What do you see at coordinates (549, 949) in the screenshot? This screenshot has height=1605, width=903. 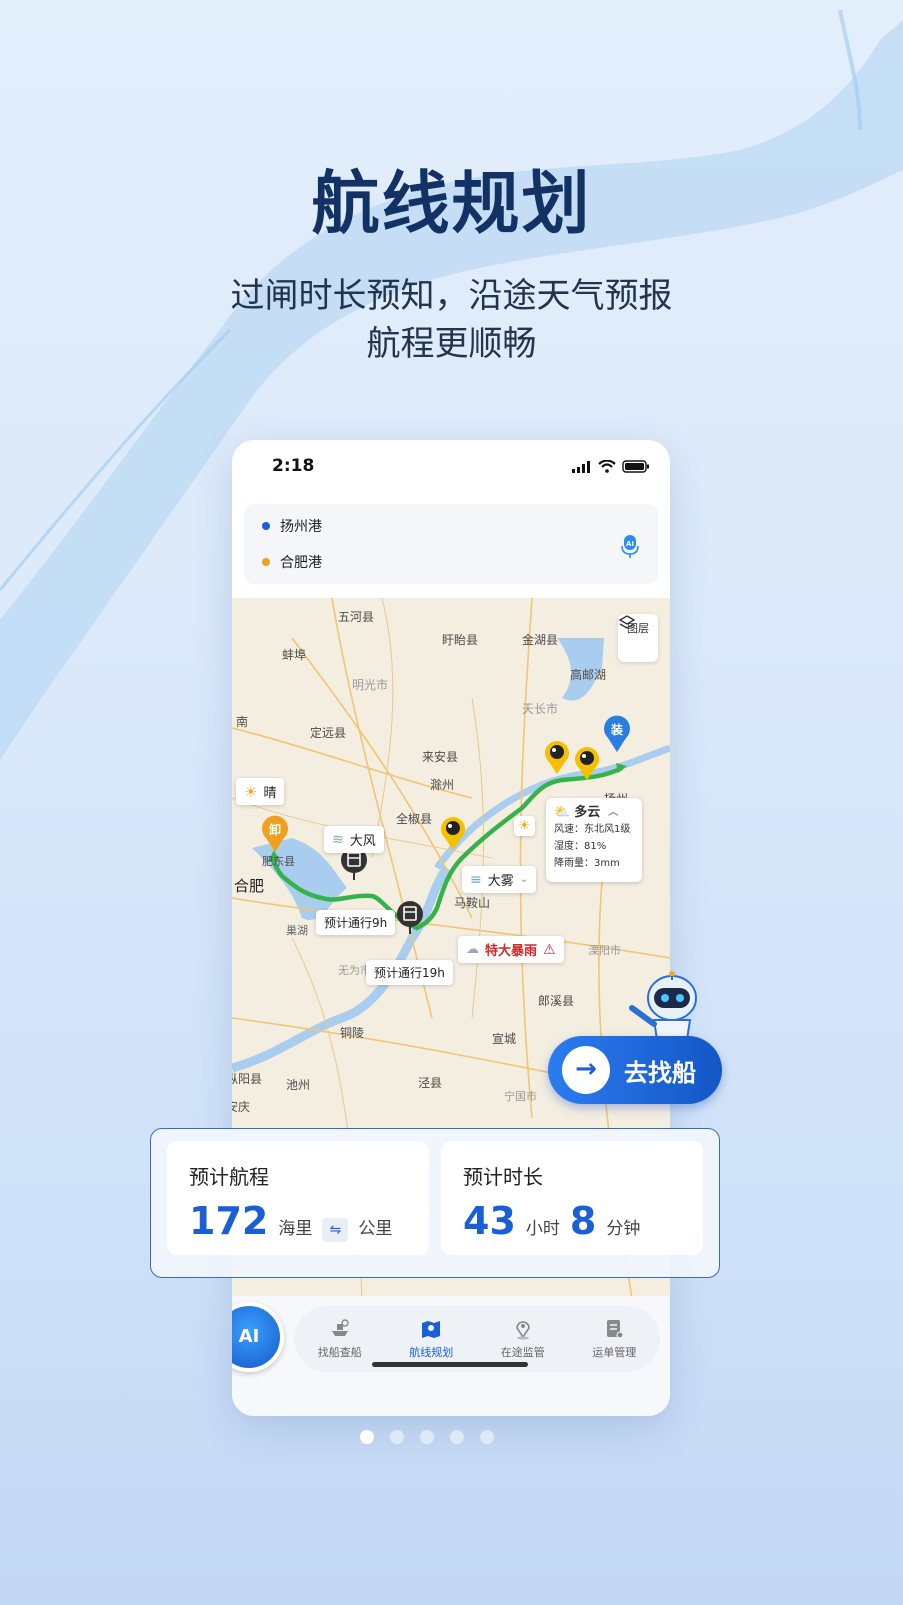 I see `warning-icon: ⚠` at bounding box center [549, 949].